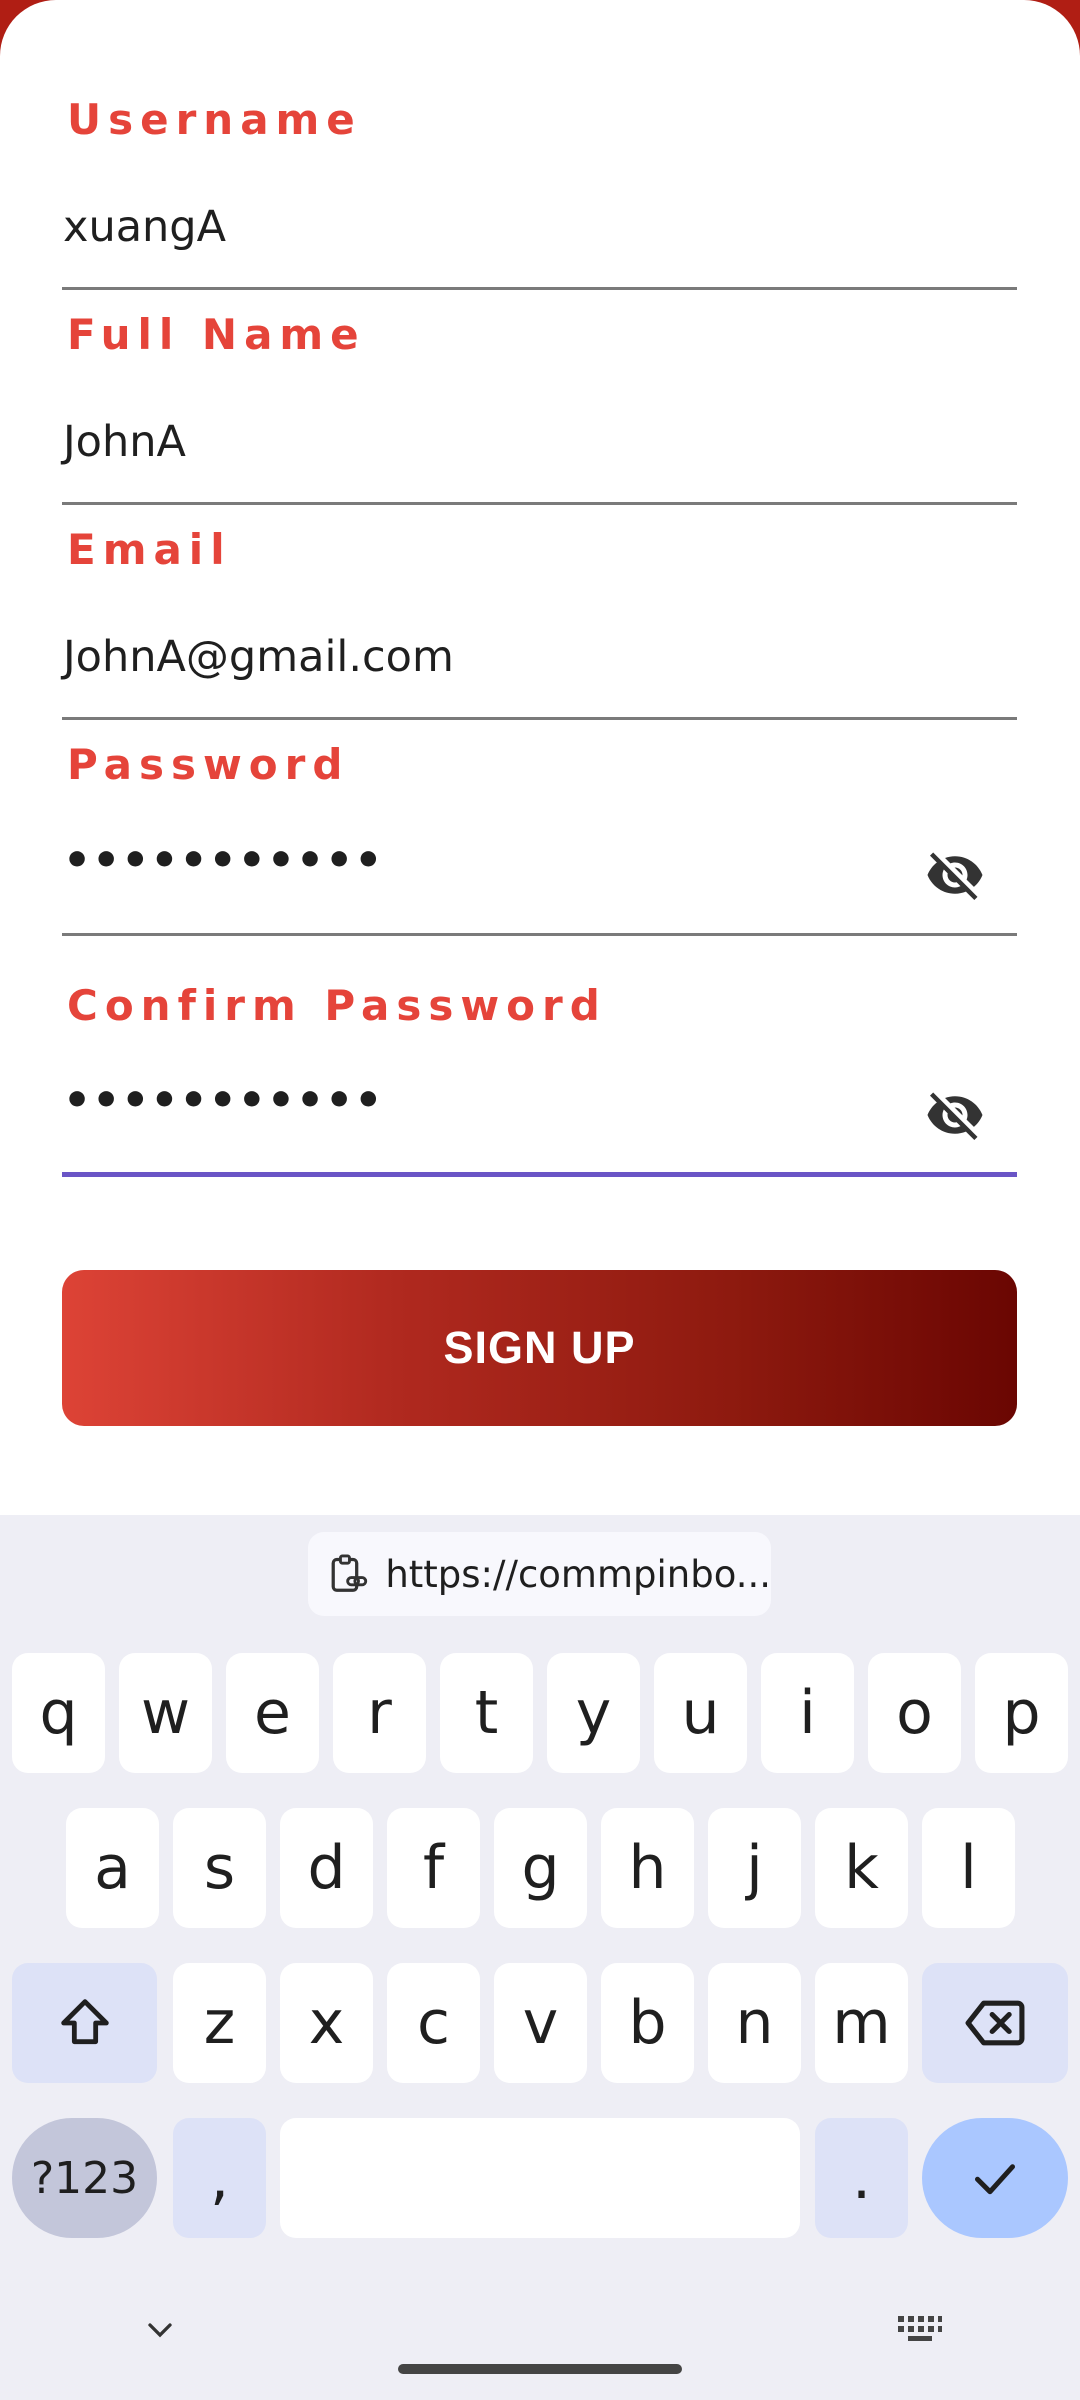  What do you see at coordinates (326, 1868) in the screenshot?
I see `key-d: d` at bounding box center [326, 1868].